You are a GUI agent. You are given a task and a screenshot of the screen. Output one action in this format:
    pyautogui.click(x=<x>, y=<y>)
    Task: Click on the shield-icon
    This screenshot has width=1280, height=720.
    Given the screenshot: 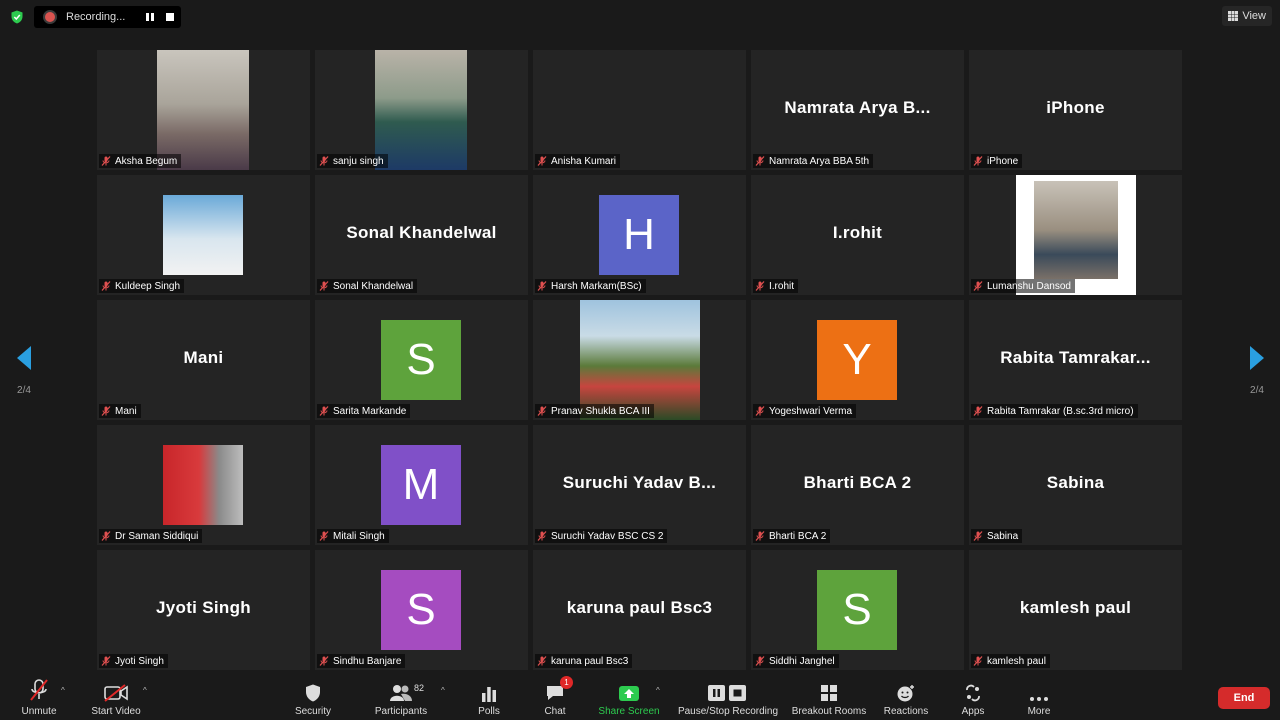 What is the action you would take?
    pyautogui.click(x=313, y=693)
    